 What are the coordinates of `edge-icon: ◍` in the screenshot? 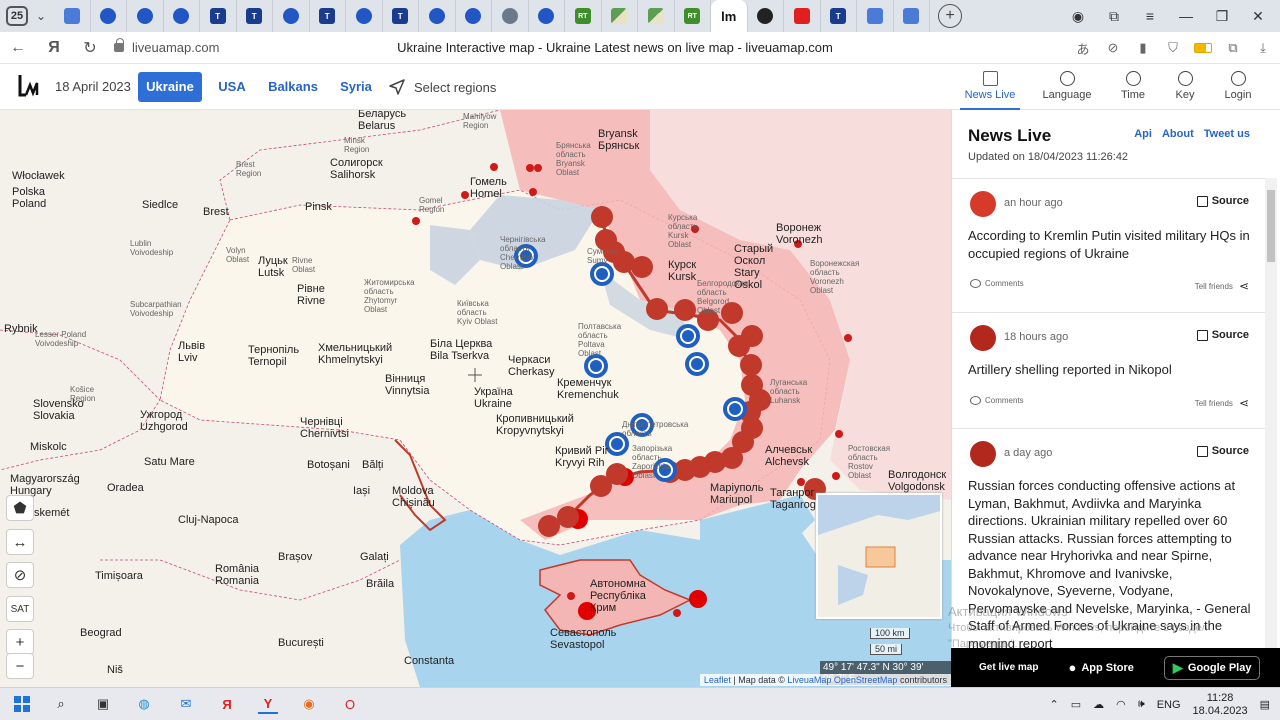 It's located at (144, 704).